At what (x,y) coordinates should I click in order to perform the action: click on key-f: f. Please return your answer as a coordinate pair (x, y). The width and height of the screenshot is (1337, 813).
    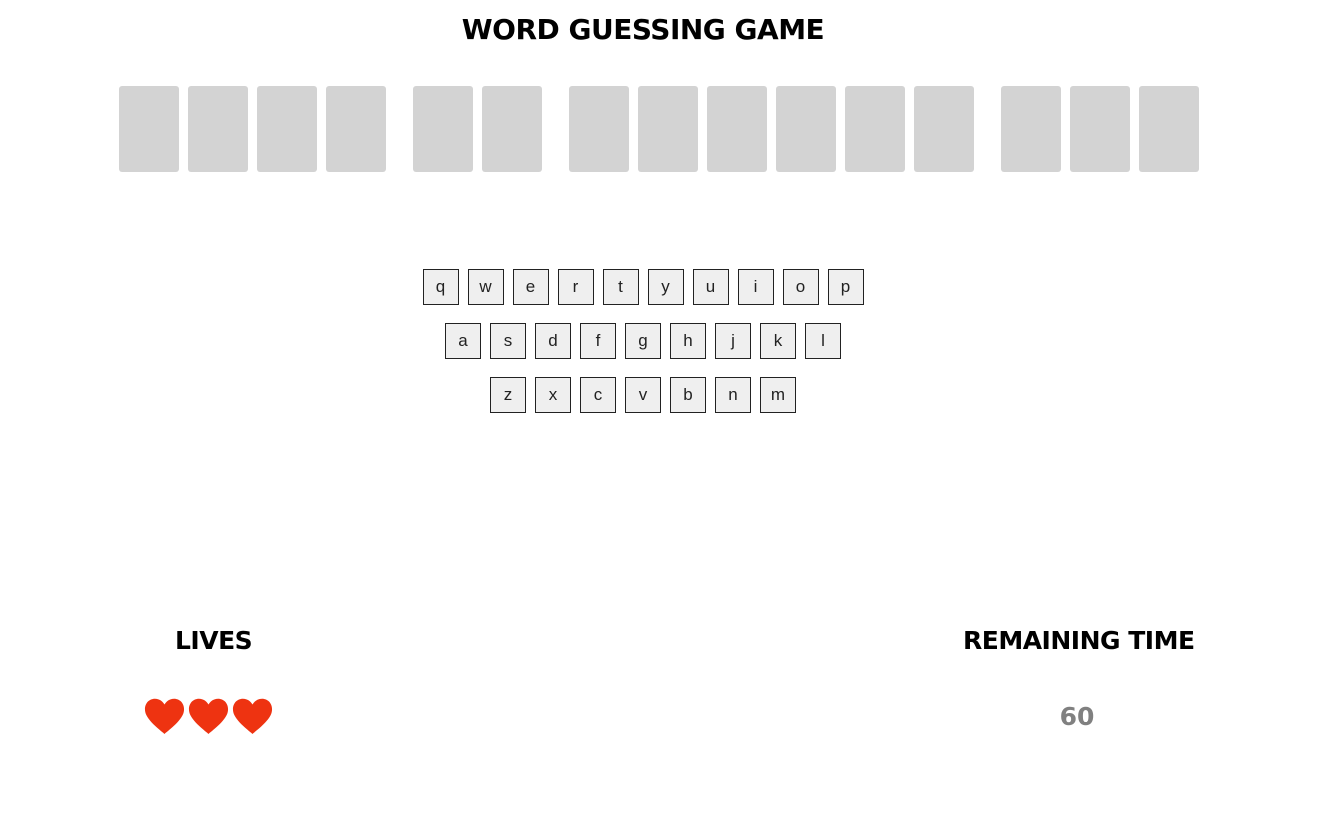
    Looking at the image, I should click on (598, 341).